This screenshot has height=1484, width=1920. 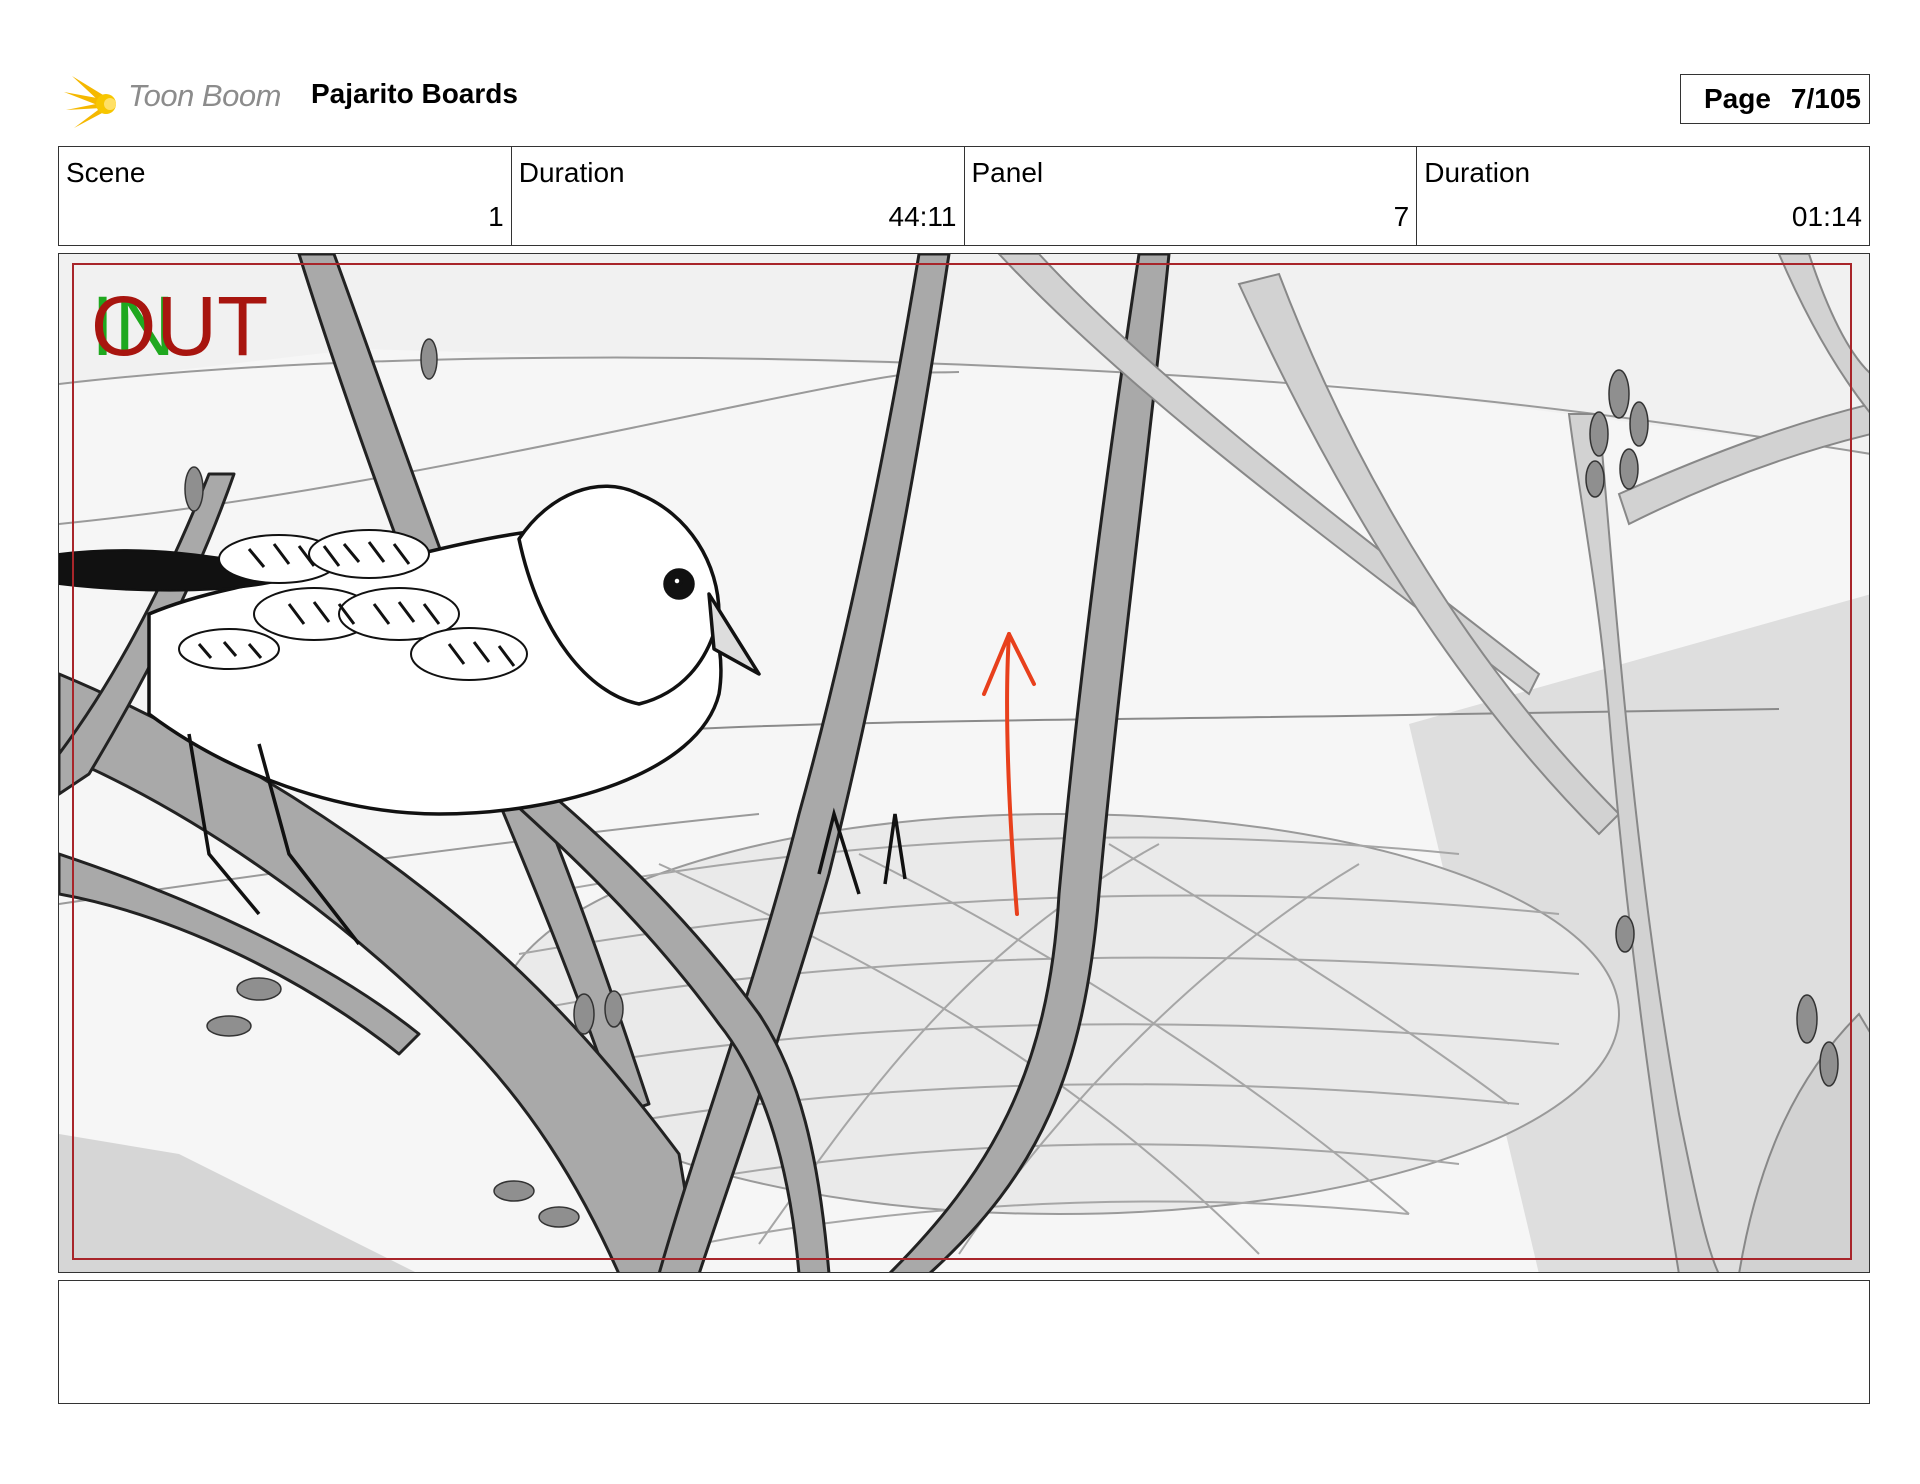 I want to click on panel-duration-value: 01:14, so click(x=1826, y=216).